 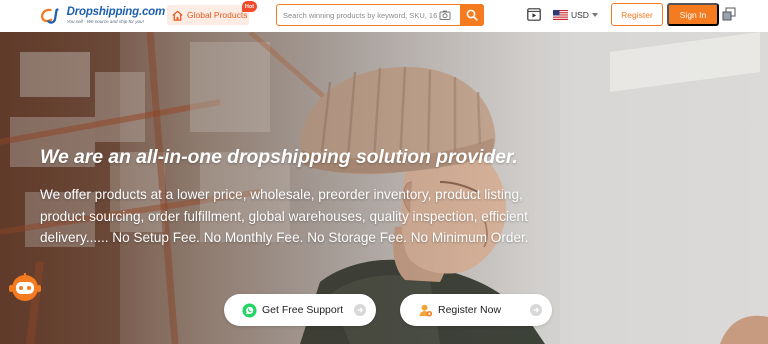 What do you see at coordinates (445, 15) in the screenshot?
I see `camera-icon` at bounding box center [445, 15].